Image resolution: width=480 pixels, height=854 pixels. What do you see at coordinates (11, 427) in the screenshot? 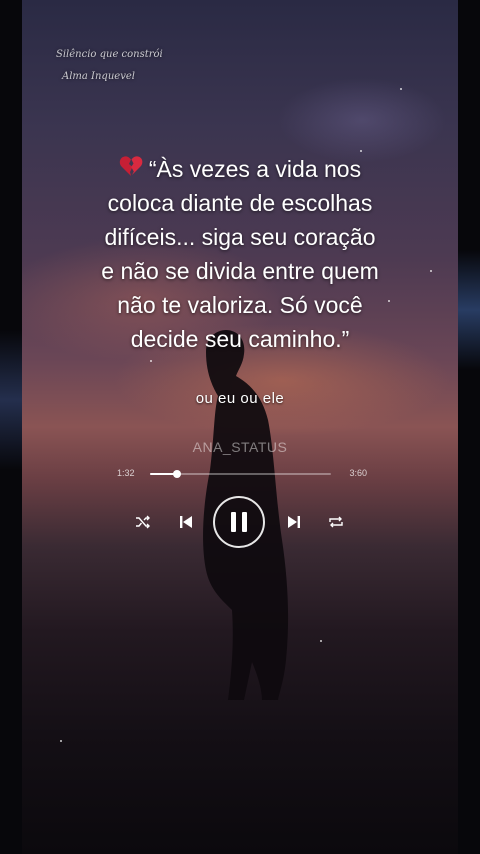
I see `left-border` at bounding box center [11, 427].